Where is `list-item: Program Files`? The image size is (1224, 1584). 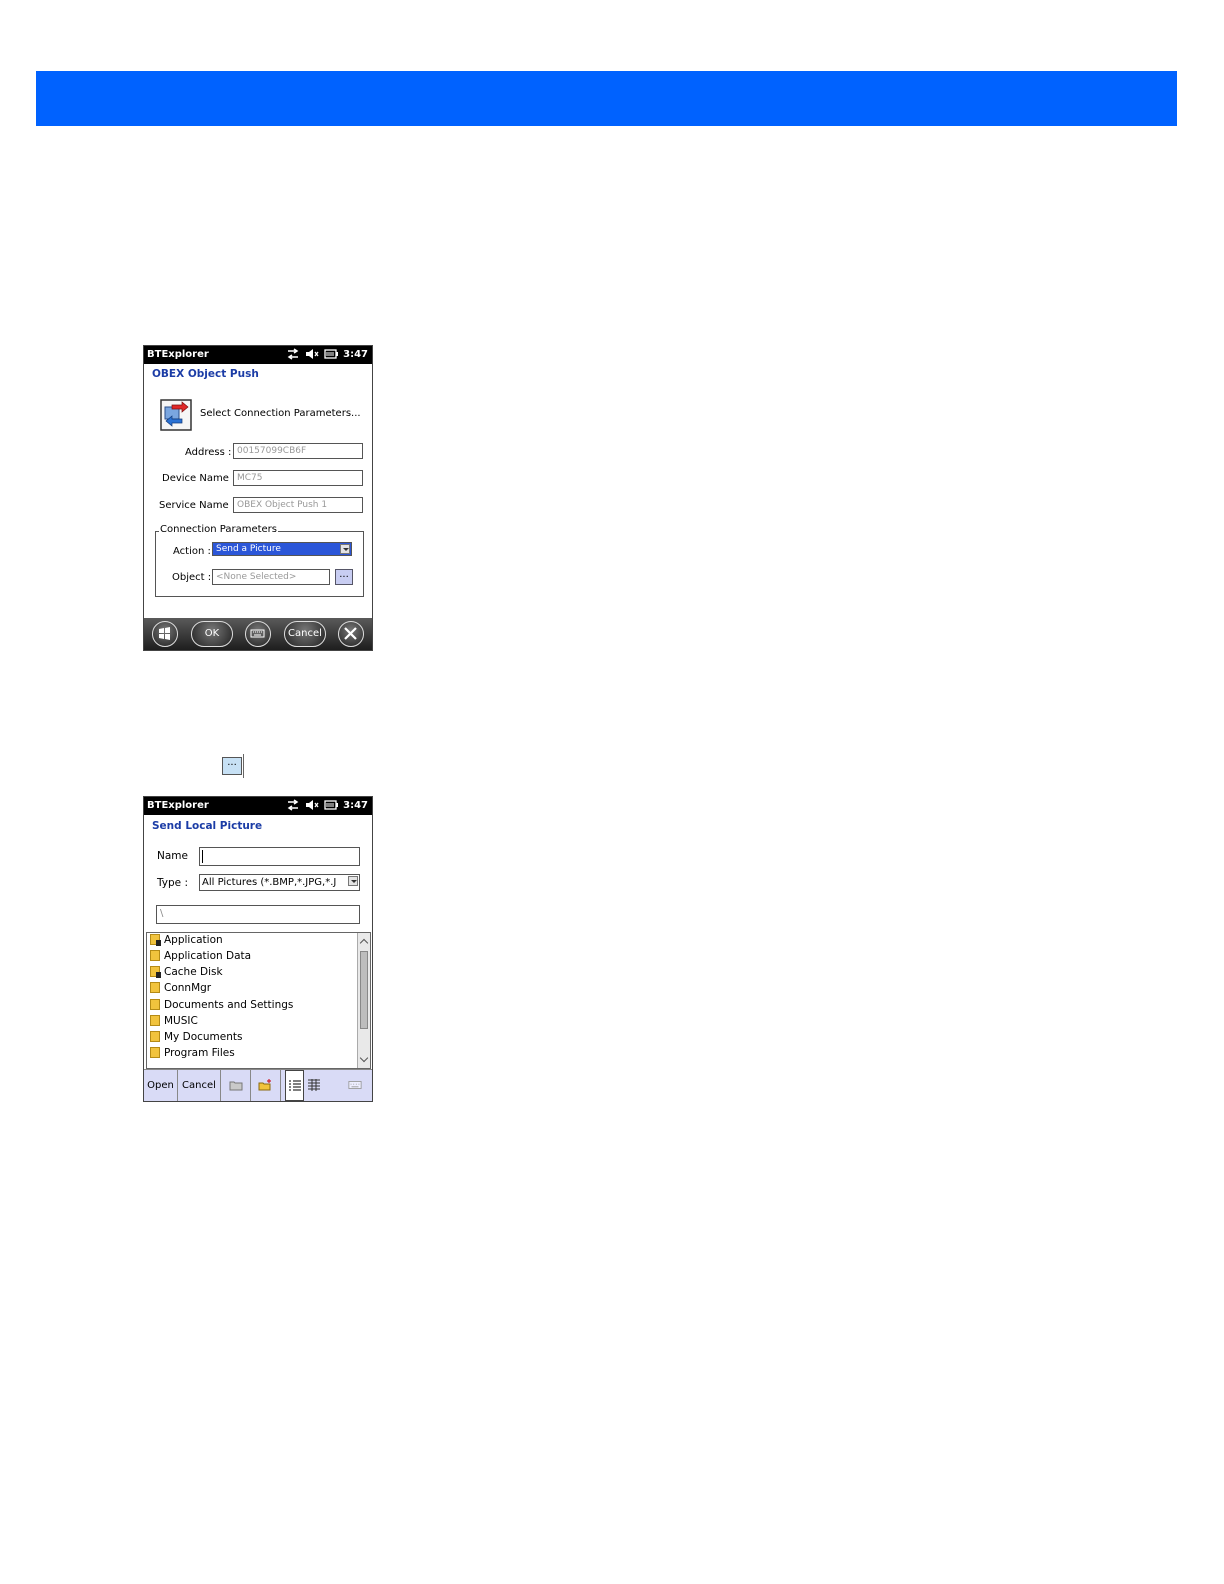
list-item: Program Files is located at coordinates (192, 1055).